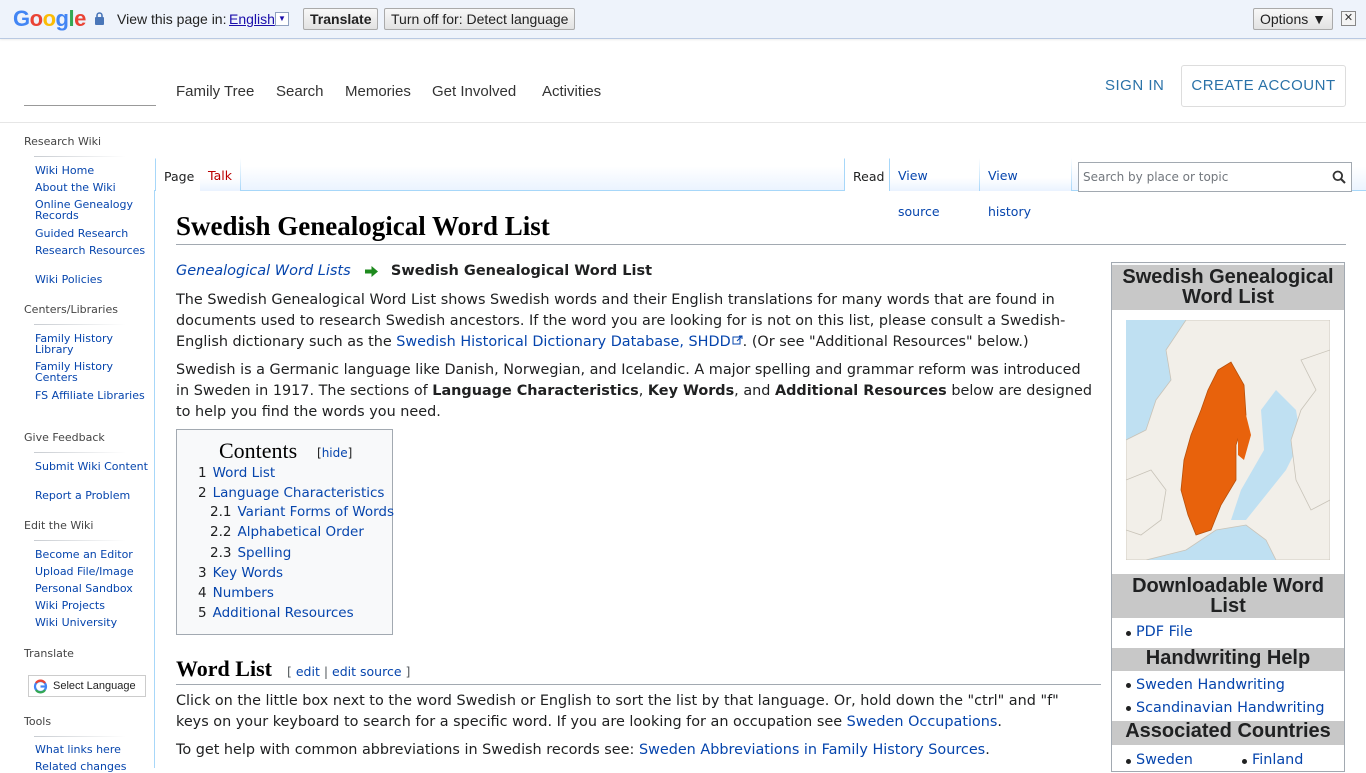 The image size is (1366, 773). What do you see at coordinates (276, 613) in the screenshot?
I see `toc-item: 5 Additional Resources` at bounding box center [276, 613].